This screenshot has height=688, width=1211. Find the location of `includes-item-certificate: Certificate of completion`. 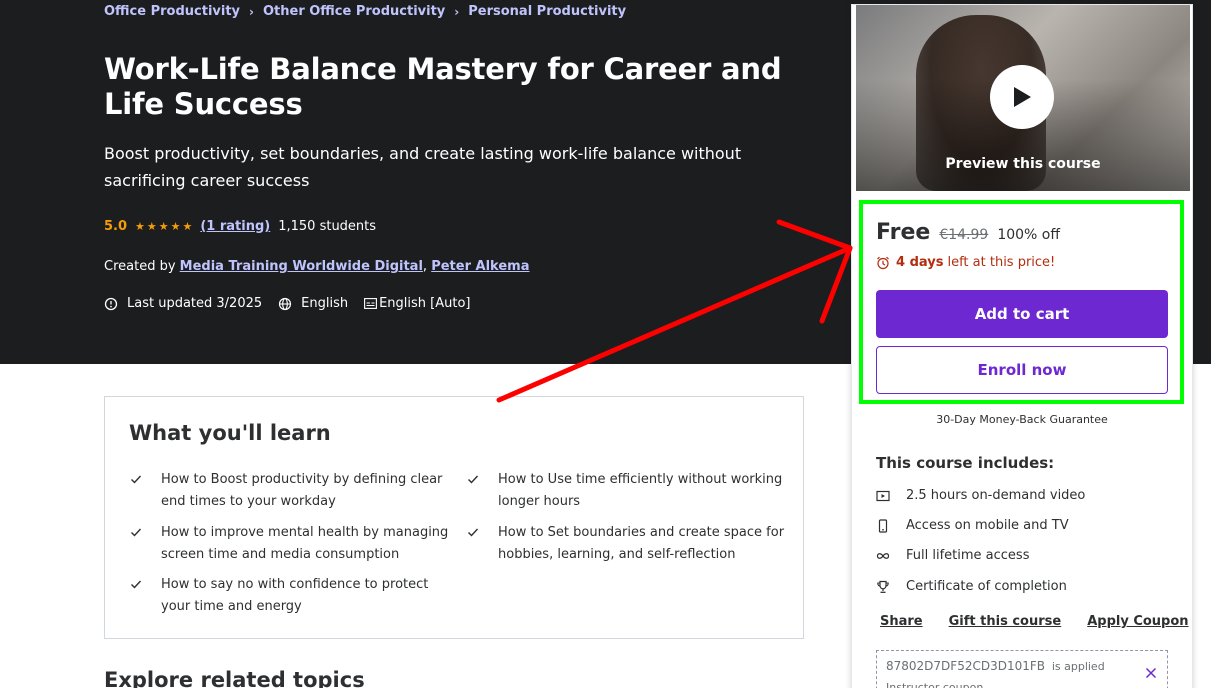

includes-item-certificate: Certificate of completion is located at coordinates (971, 586).